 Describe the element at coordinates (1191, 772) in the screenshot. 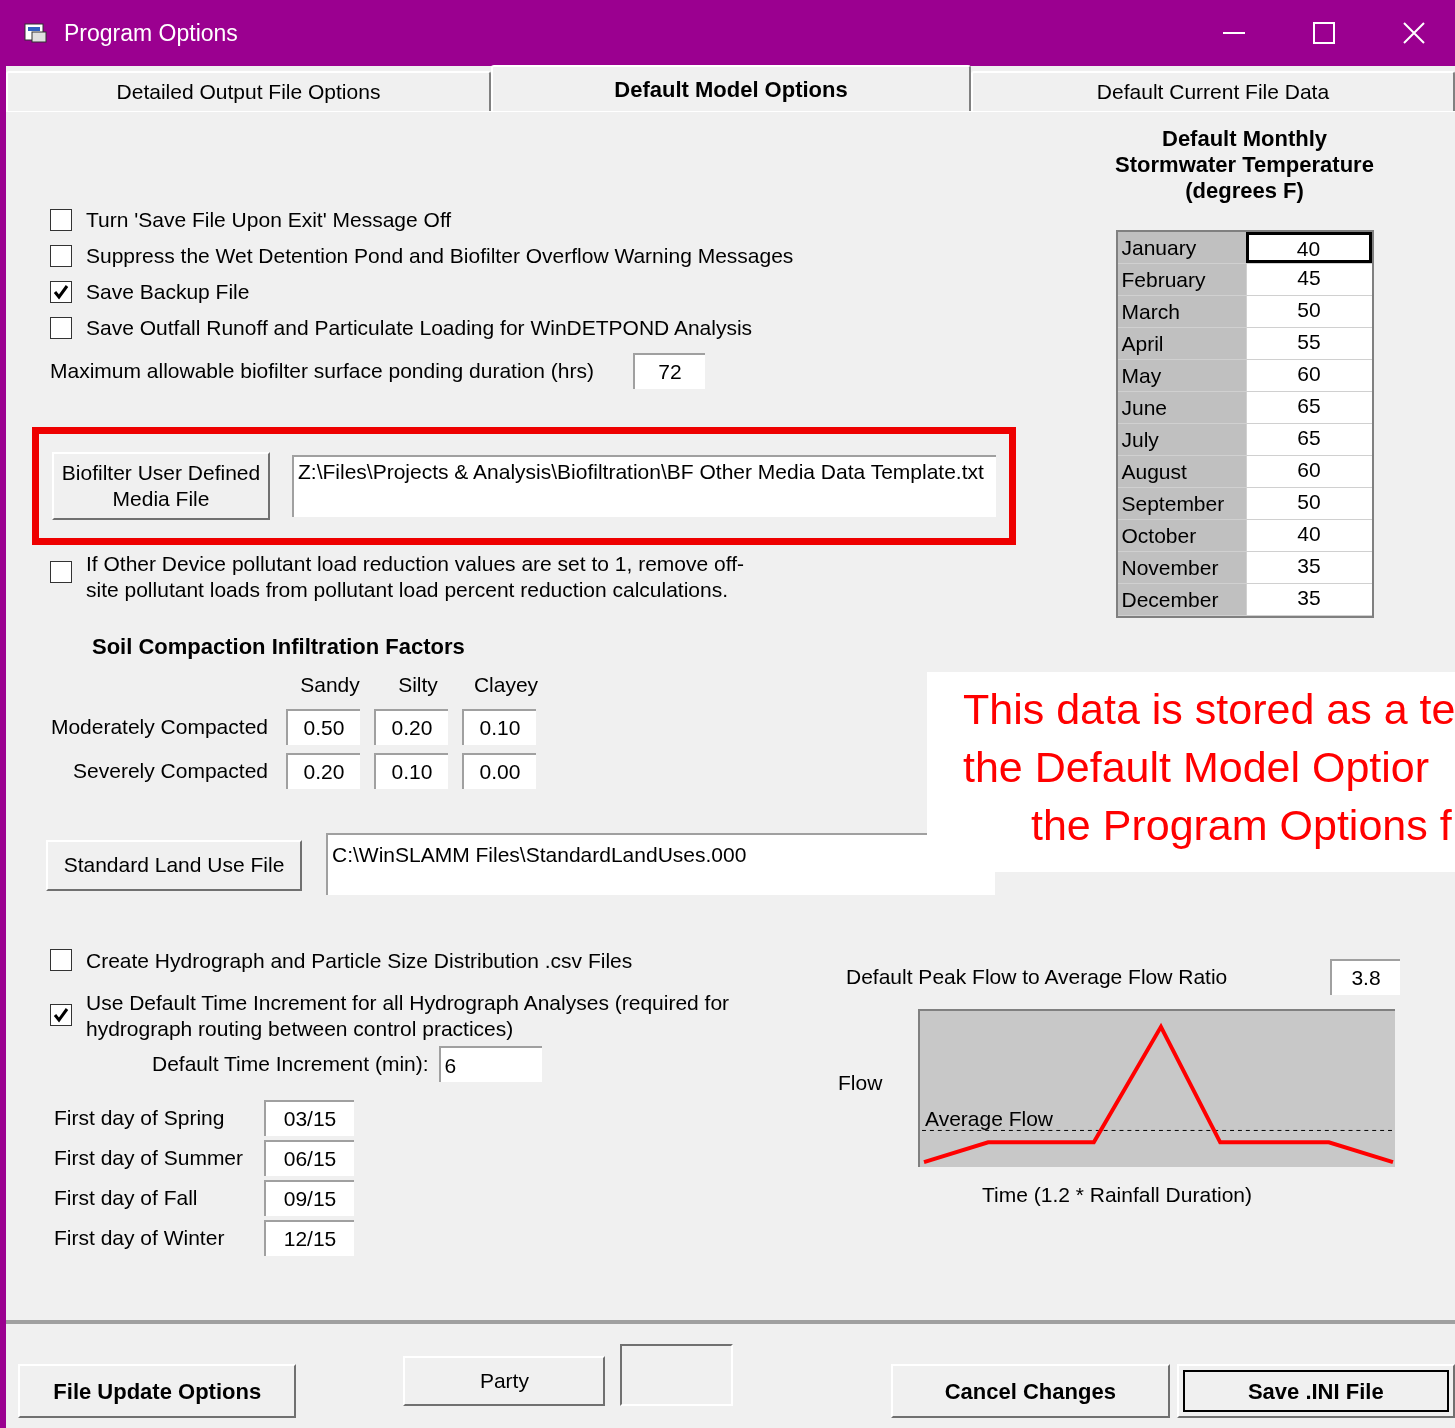

I see `annotation-text: This data is stored as a te the Default Model Optior the Program Options f` at that location.